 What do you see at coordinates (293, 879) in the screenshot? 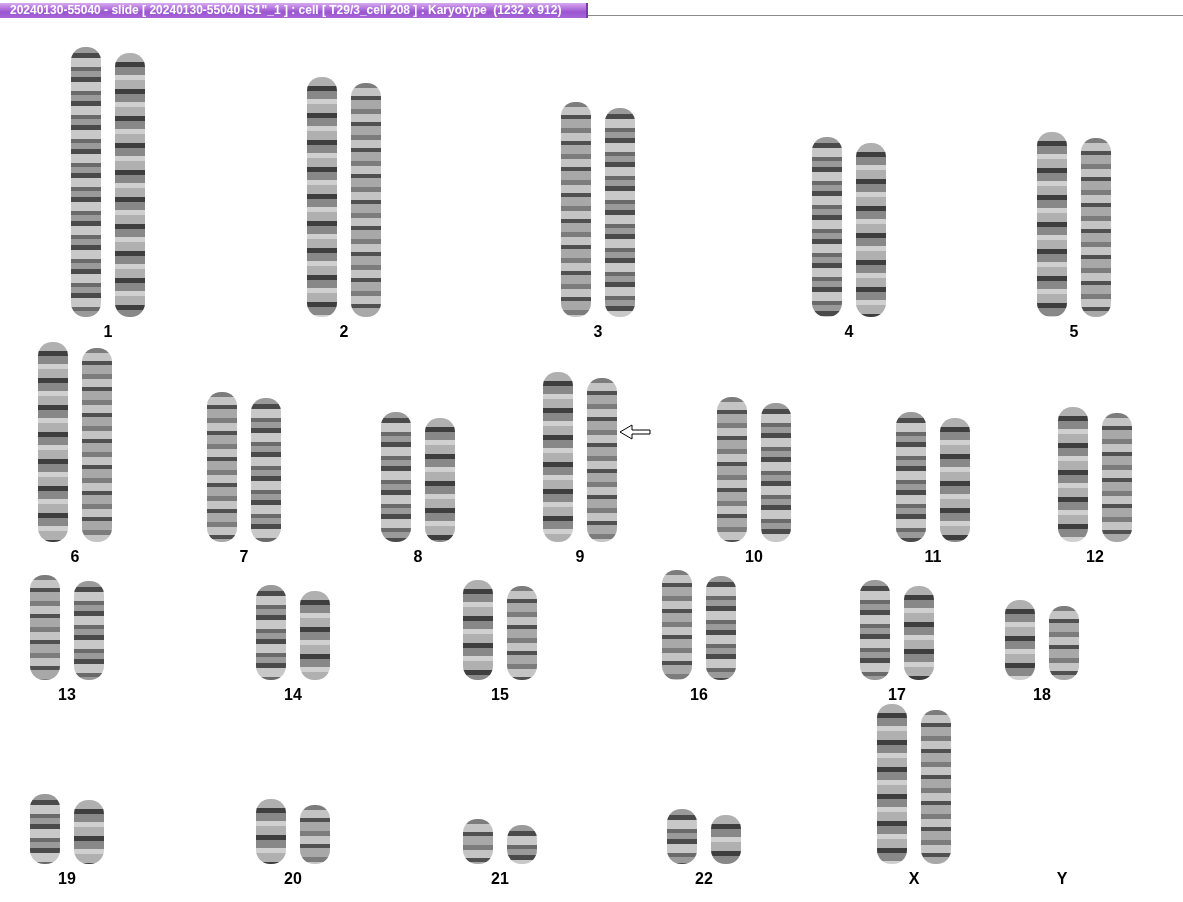
I see `chromosome-label: 20` at bounding box center [293, 879].